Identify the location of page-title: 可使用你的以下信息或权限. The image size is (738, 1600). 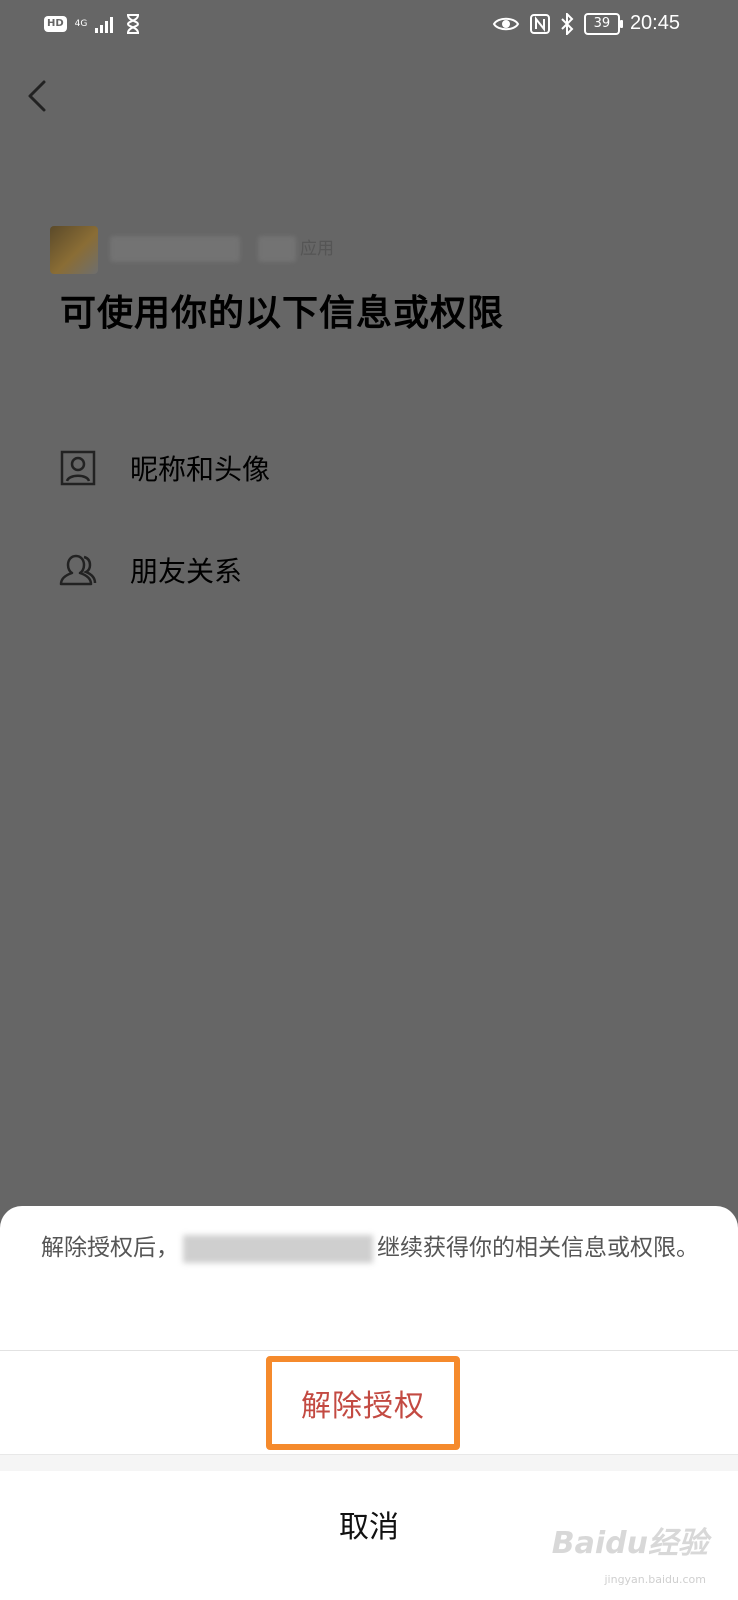
(282, 313).